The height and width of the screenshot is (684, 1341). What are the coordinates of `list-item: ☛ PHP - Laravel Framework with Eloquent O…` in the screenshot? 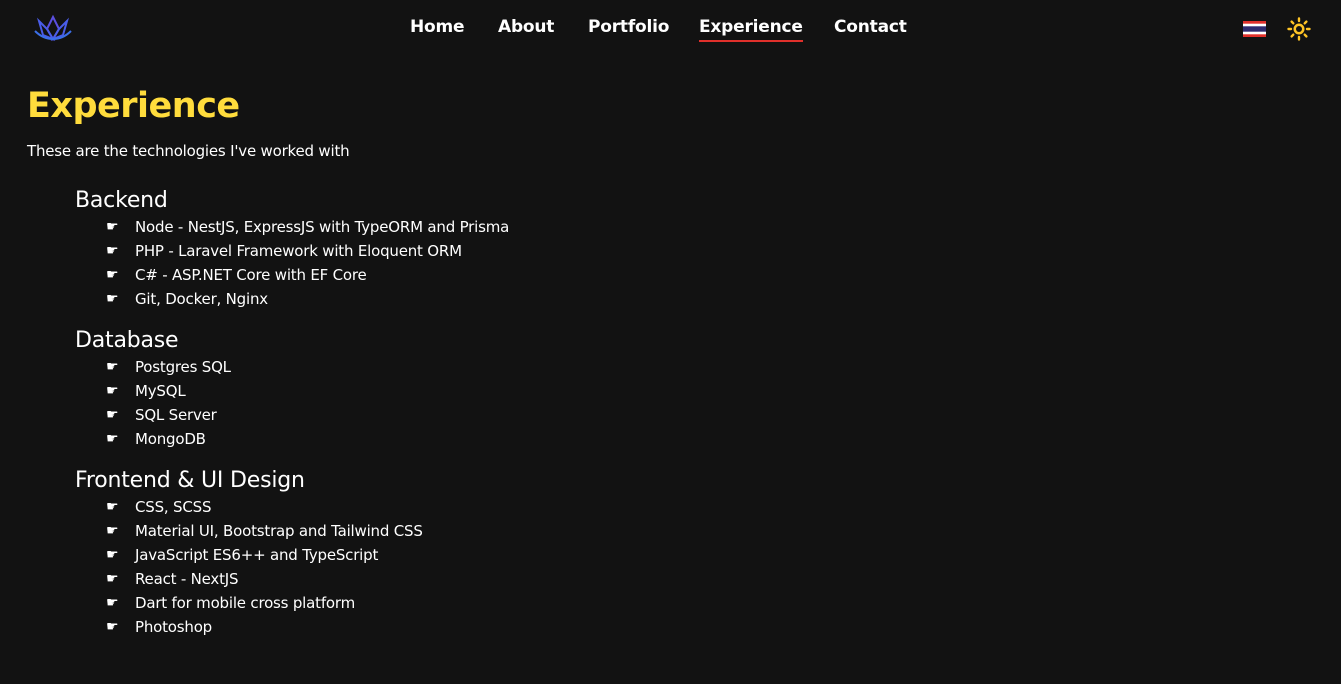 It's located at (292, 251).